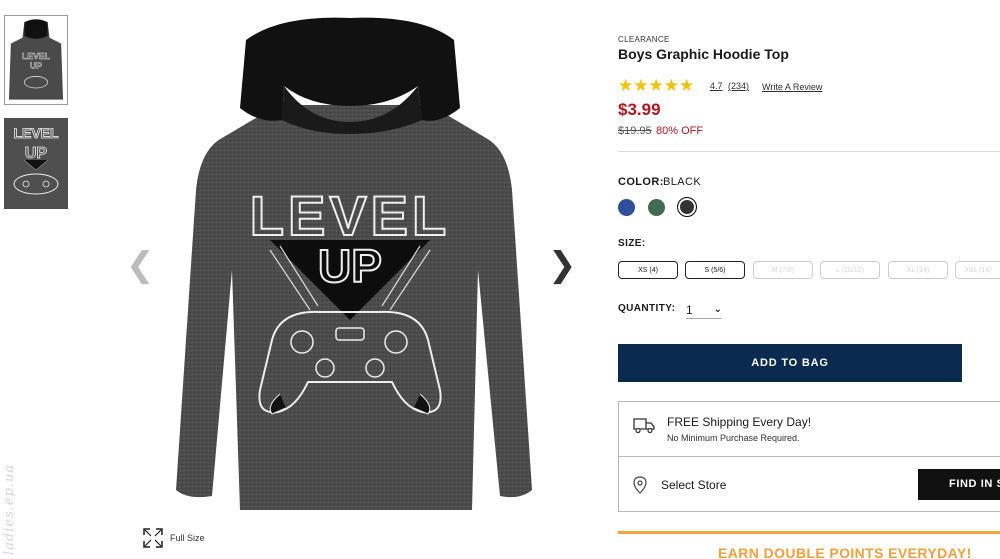  What do you see at coordinates (680, 131) in the screenshot?
I see `discount-label: 80% OFF` at bounding box center [680, 131].